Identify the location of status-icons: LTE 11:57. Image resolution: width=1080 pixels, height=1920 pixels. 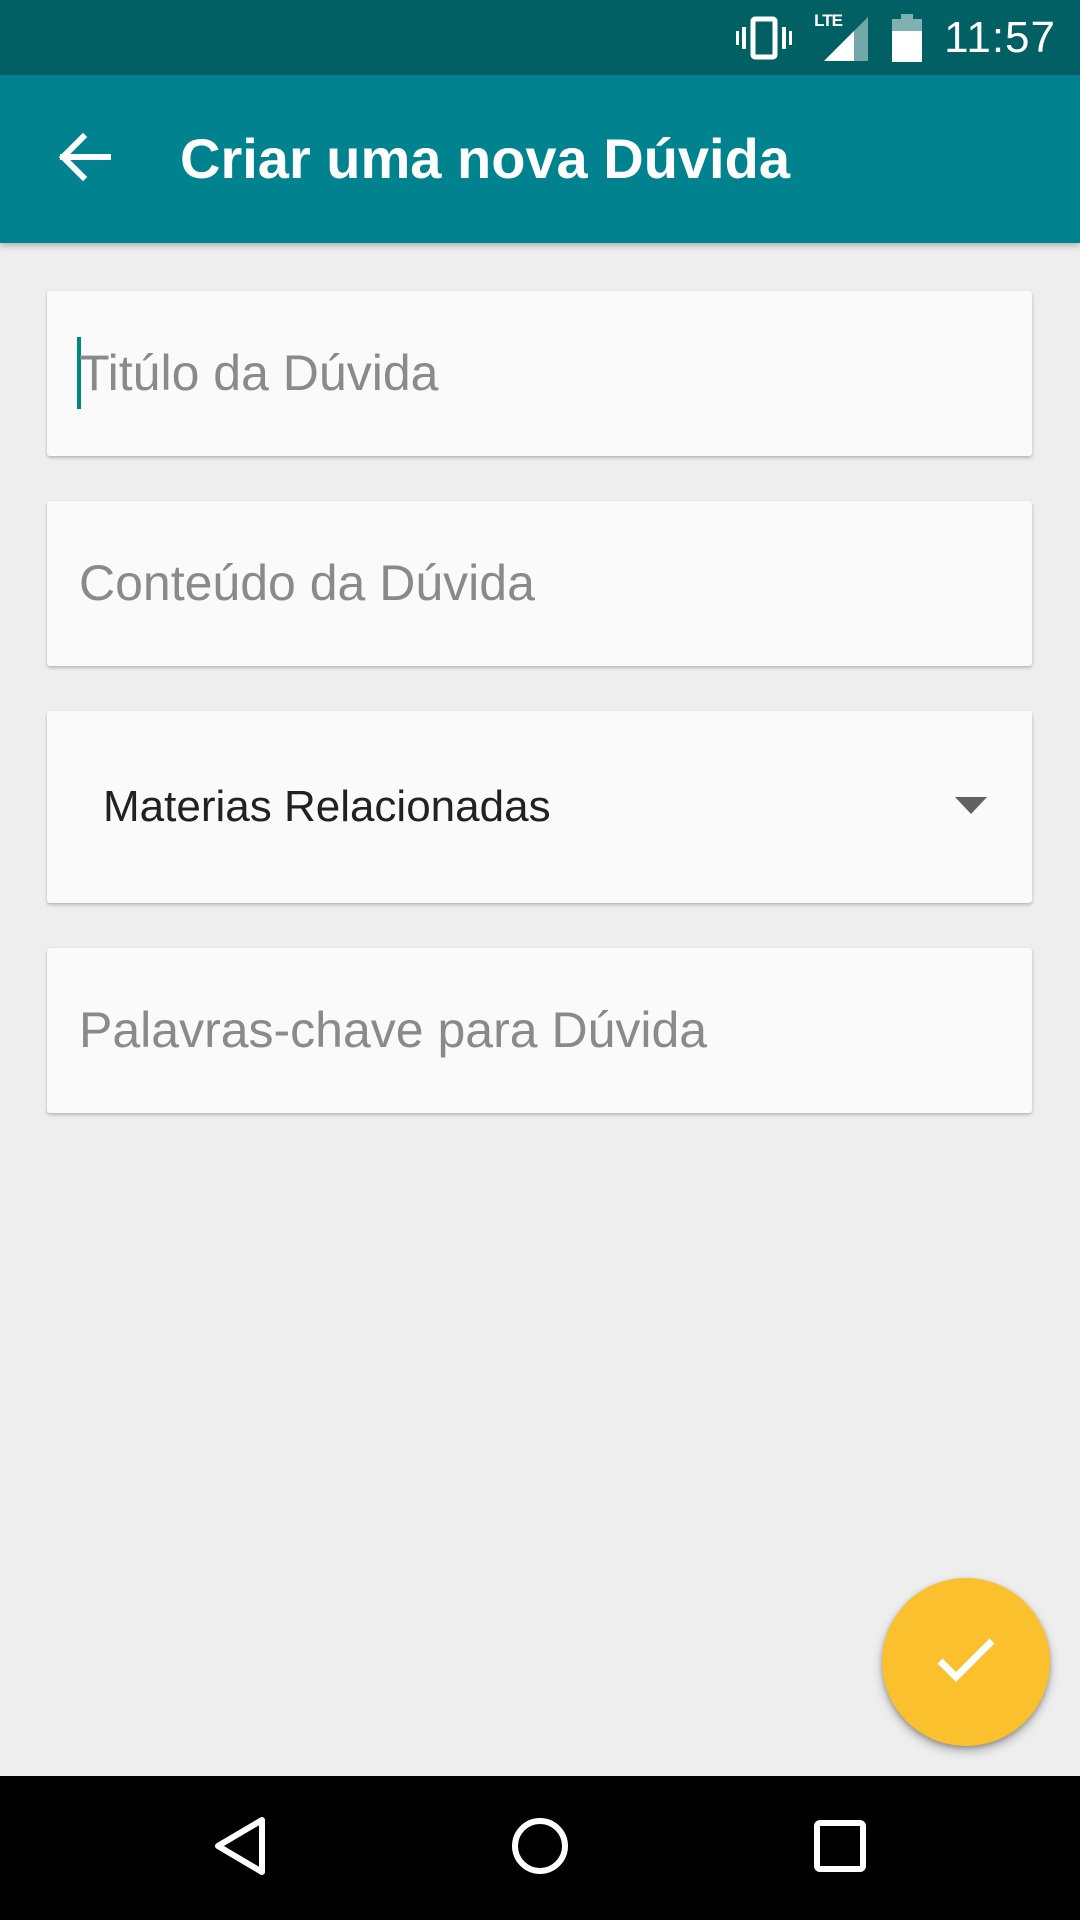
(896, 37).